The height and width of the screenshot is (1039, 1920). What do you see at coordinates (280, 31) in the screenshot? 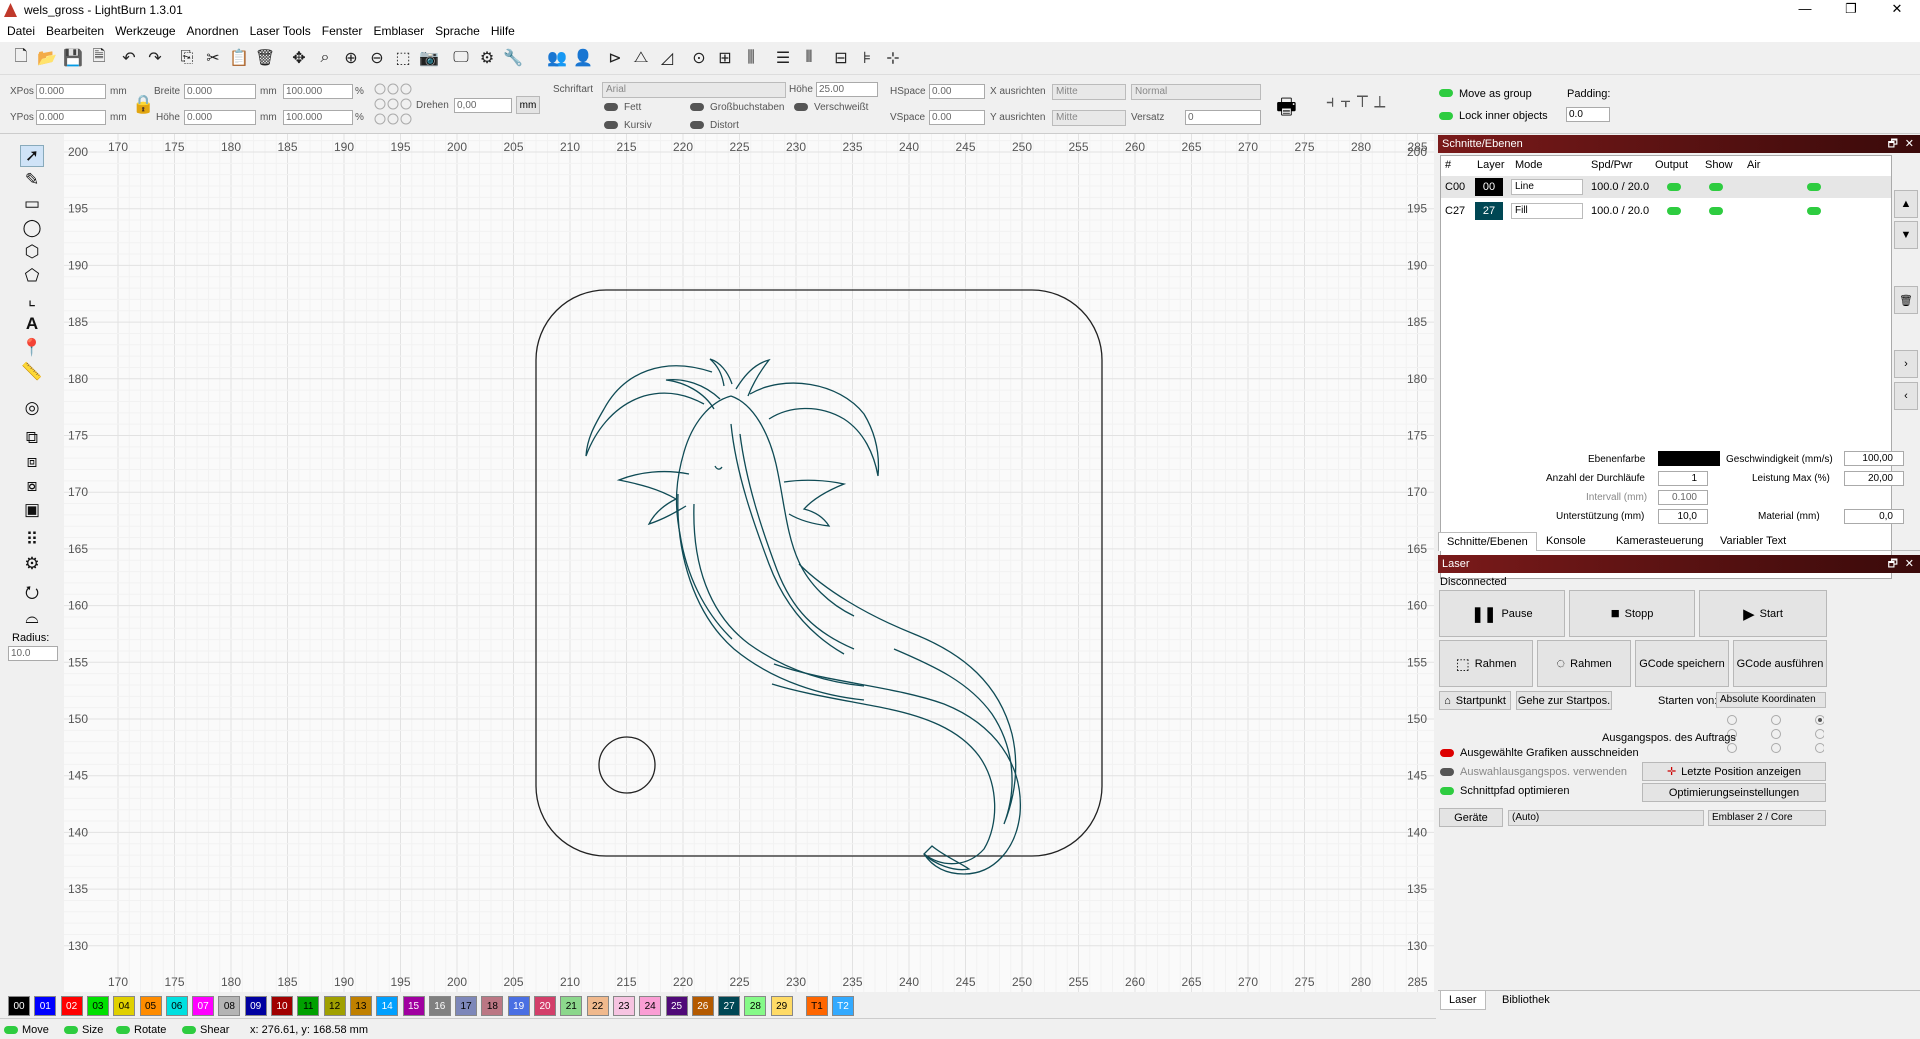
I see `menu-laser-tools: Laser Tools` at bounding box center [280, 31].